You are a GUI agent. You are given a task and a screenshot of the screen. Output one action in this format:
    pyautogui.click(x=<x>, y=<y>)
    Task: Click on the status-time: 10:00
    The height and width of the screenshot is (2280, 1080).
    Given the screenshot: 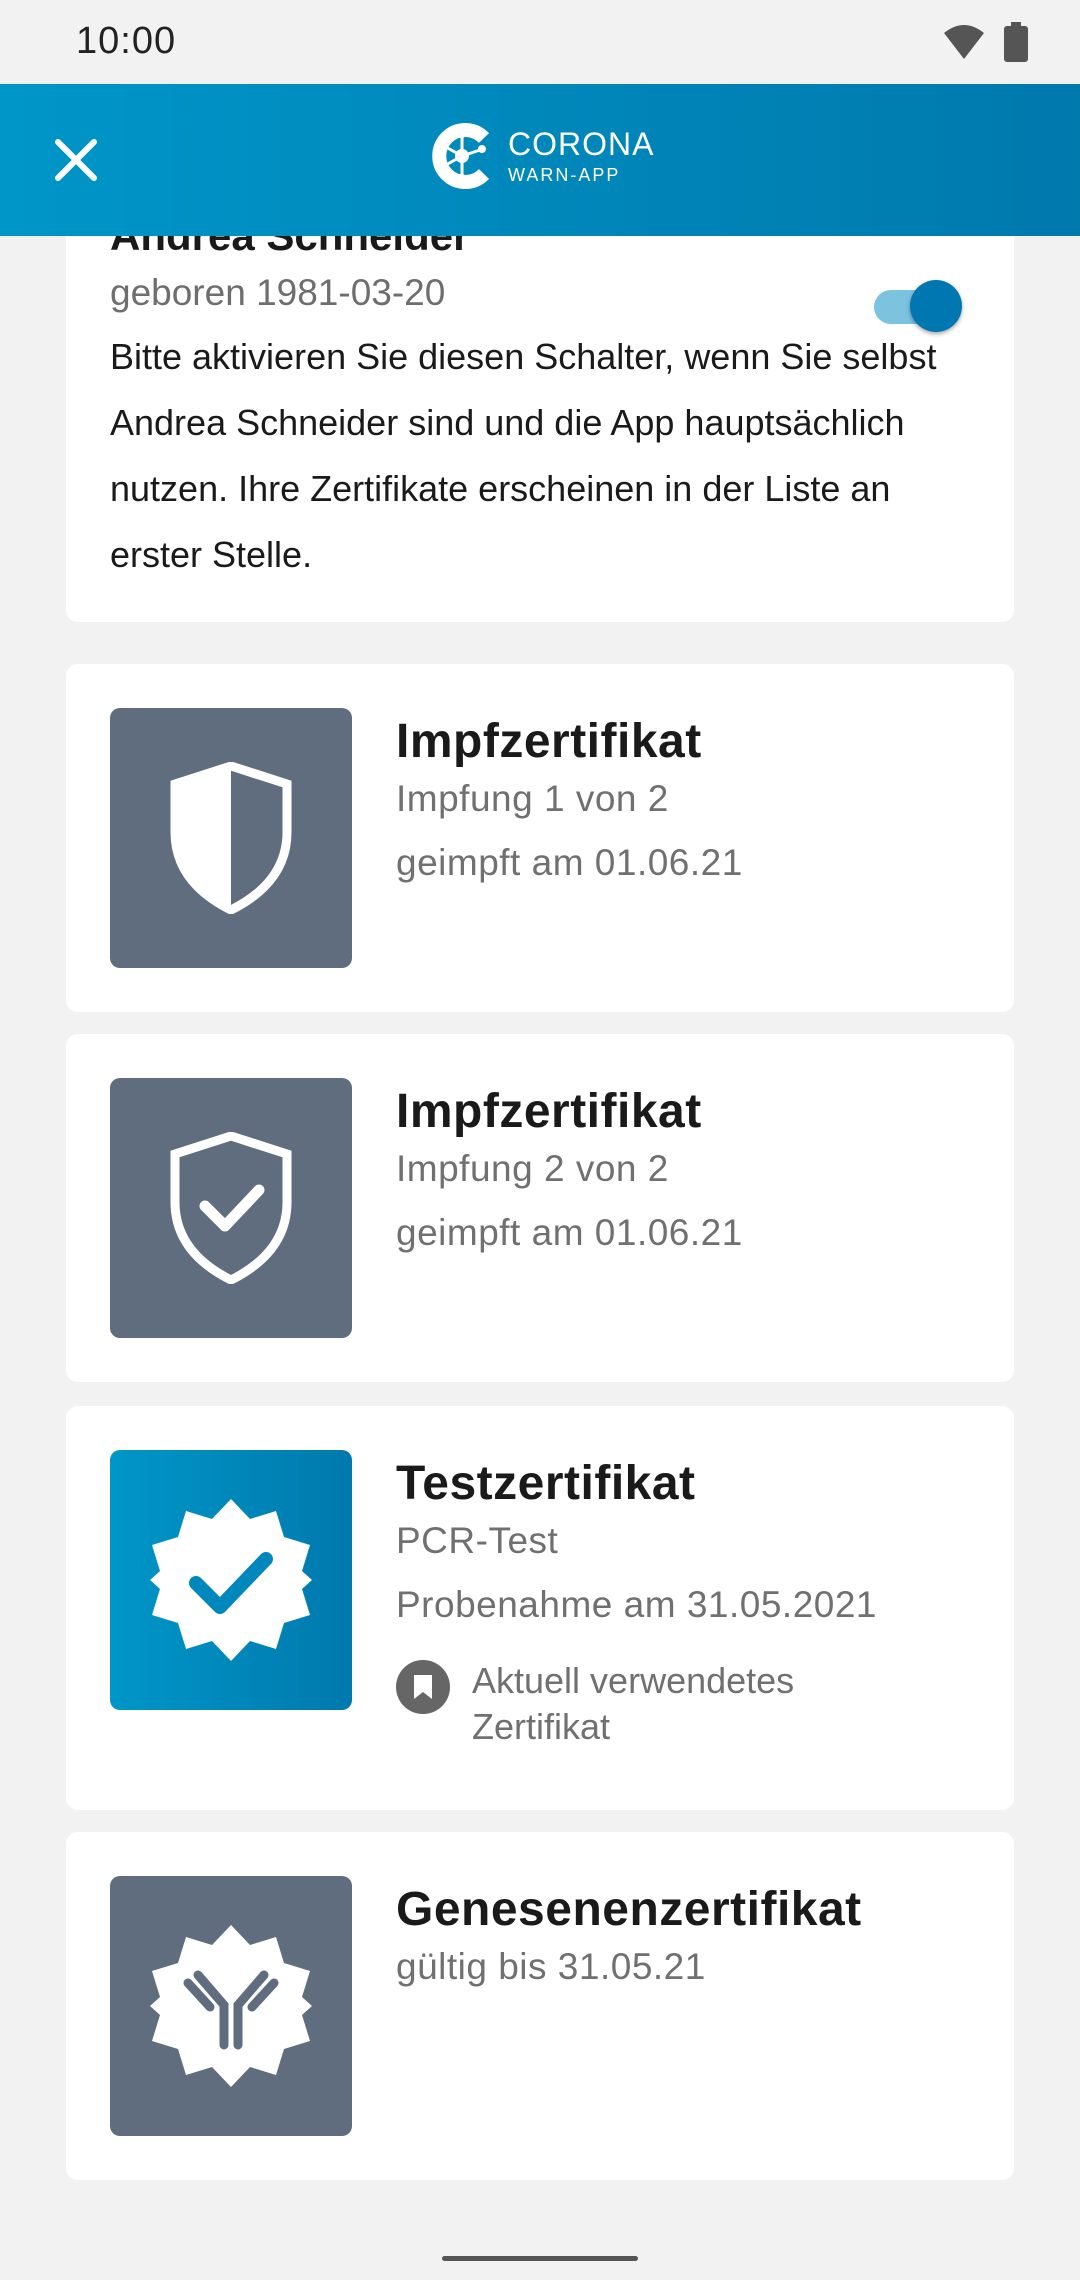 What is the action you would take?
    pyautogui.click(x=126, y=41)
    